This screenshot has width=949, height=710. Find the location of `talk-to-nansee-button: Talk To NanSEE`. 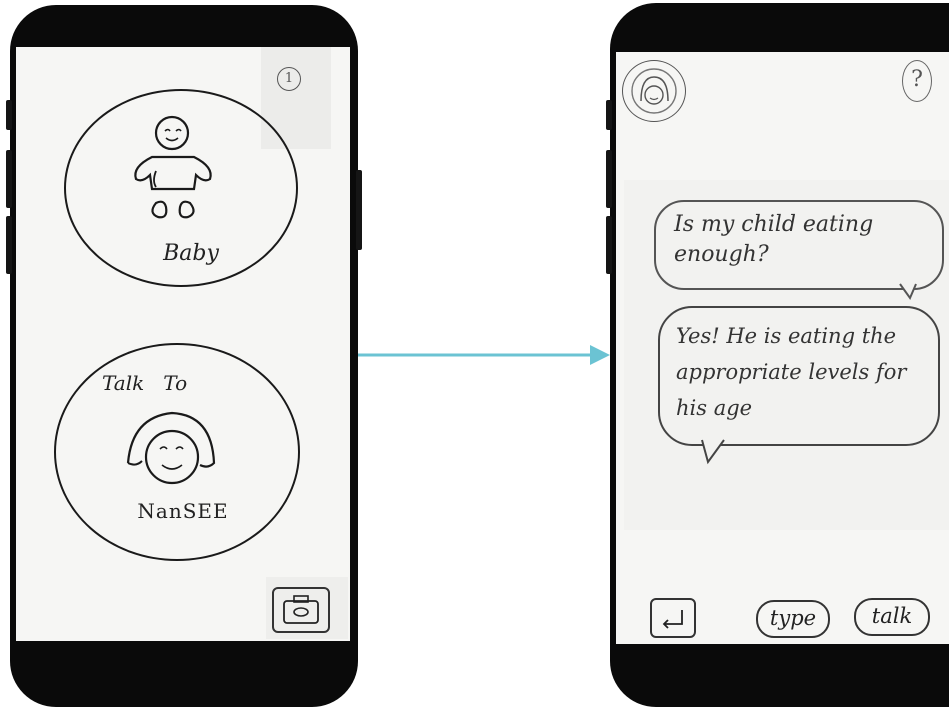

talk-to-nansee-button: Talk To NanSEE is located at coordinates (177, 452).